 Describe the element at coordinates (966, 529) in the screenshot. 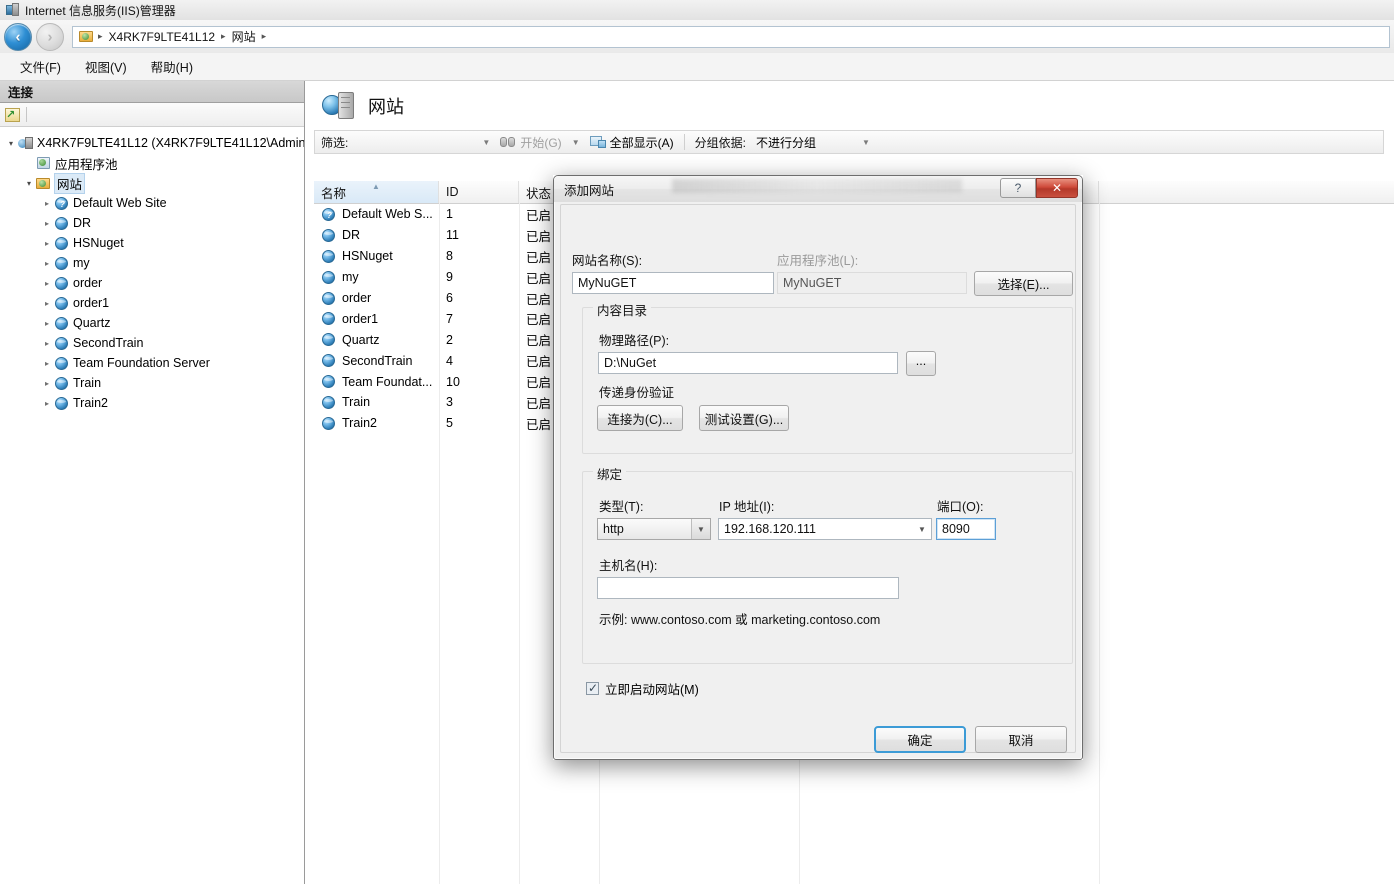

I see `binding-port-input: 8090` at that location.